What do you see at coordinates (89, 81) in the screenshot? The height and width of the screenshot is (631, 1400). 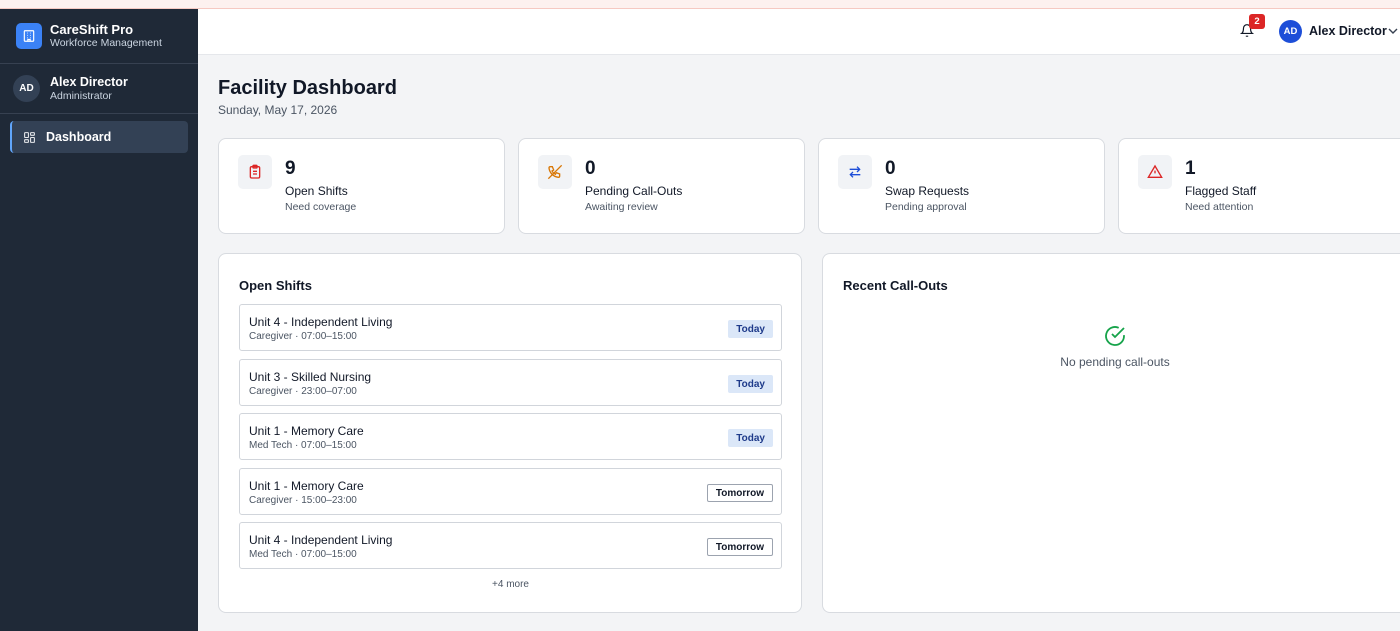 I see `sidebar-user-name: Alex Director` at bounding box center [89, 81].